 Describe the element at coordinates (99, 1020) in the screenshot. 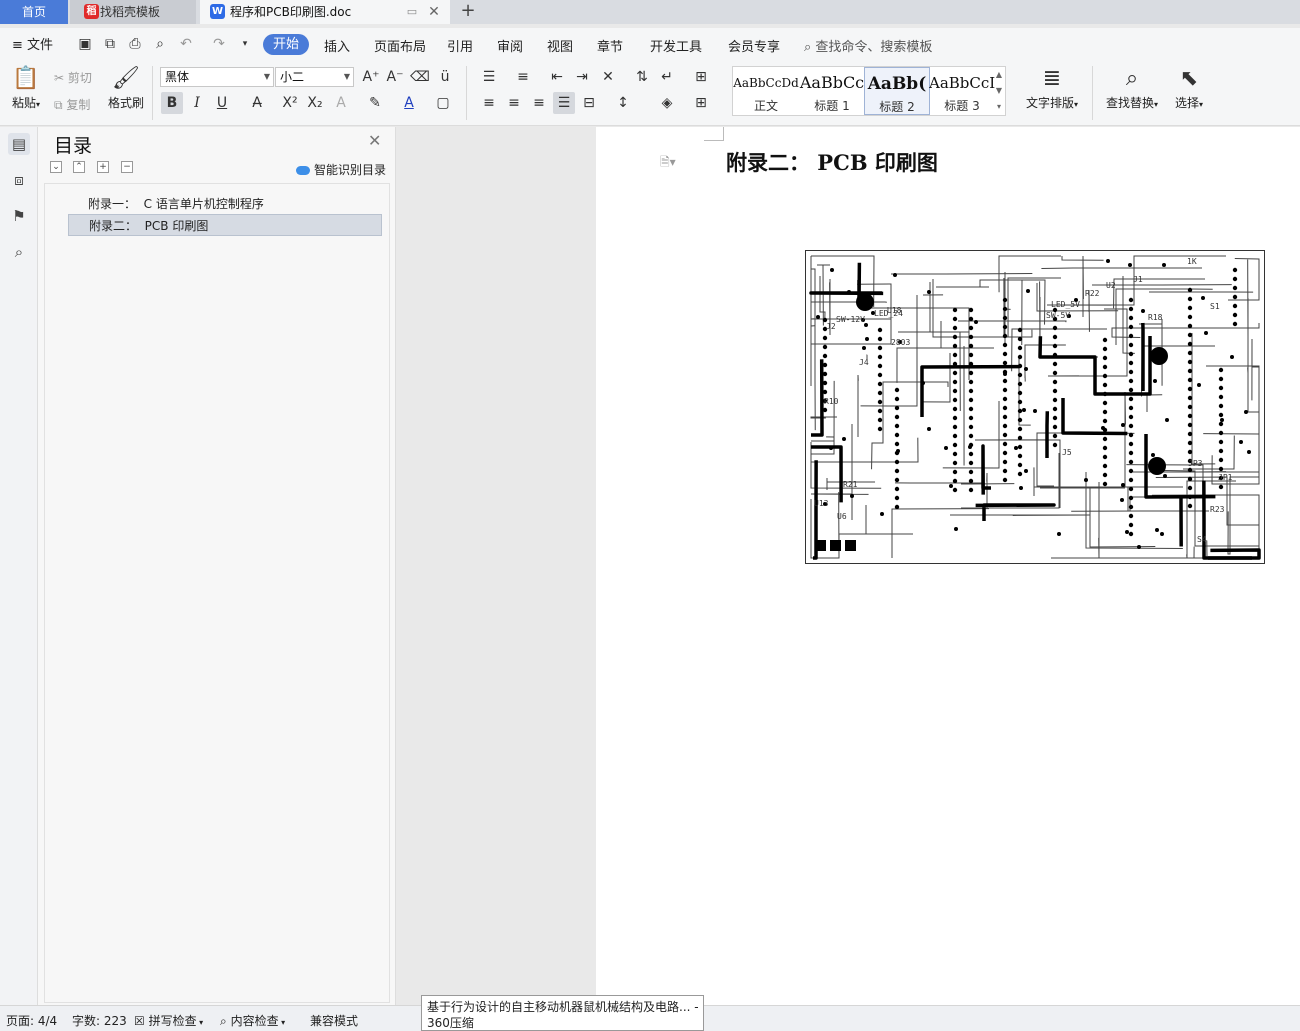

I see `word-count: 字数: 223` at that location.